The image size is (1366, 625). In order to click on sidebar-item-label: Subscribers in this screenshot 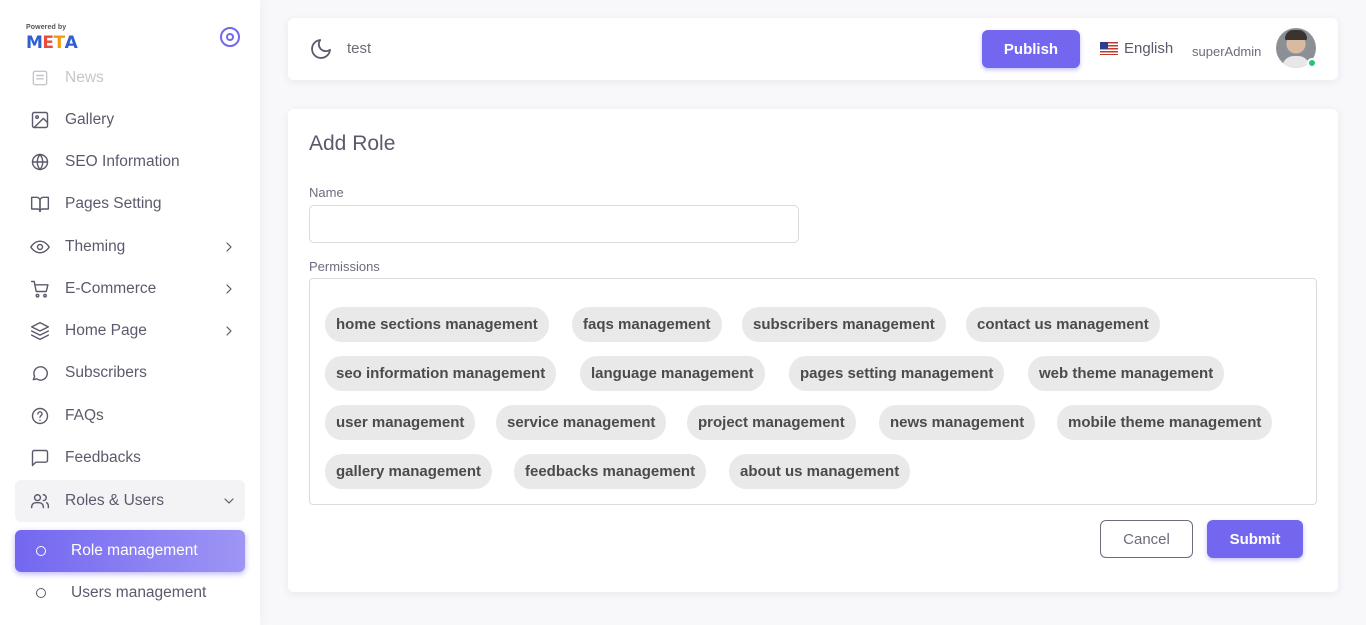, I will do `click(106, 372)`.